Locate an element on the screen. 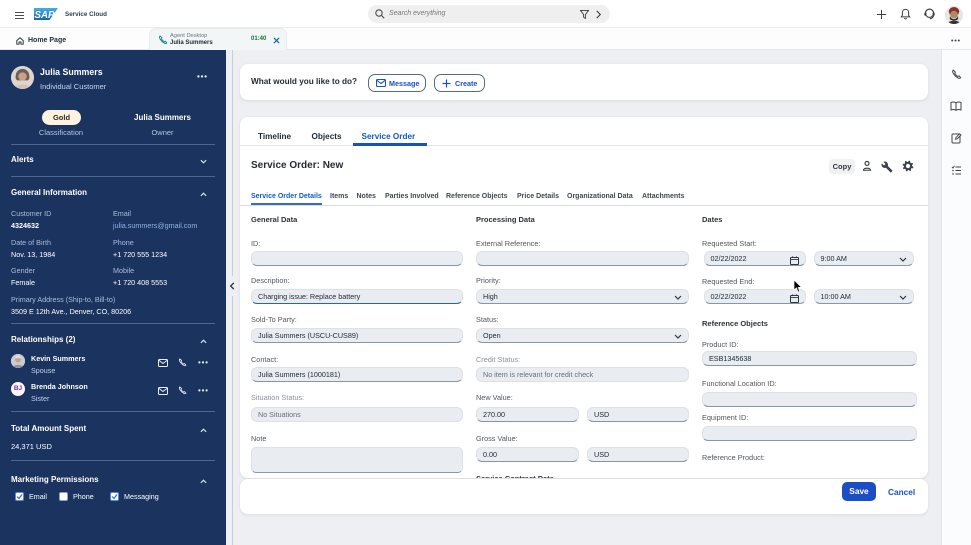 The width and height of the screenshot is (971, 545). svg-text: SAP is located at coordinates (45, 15).